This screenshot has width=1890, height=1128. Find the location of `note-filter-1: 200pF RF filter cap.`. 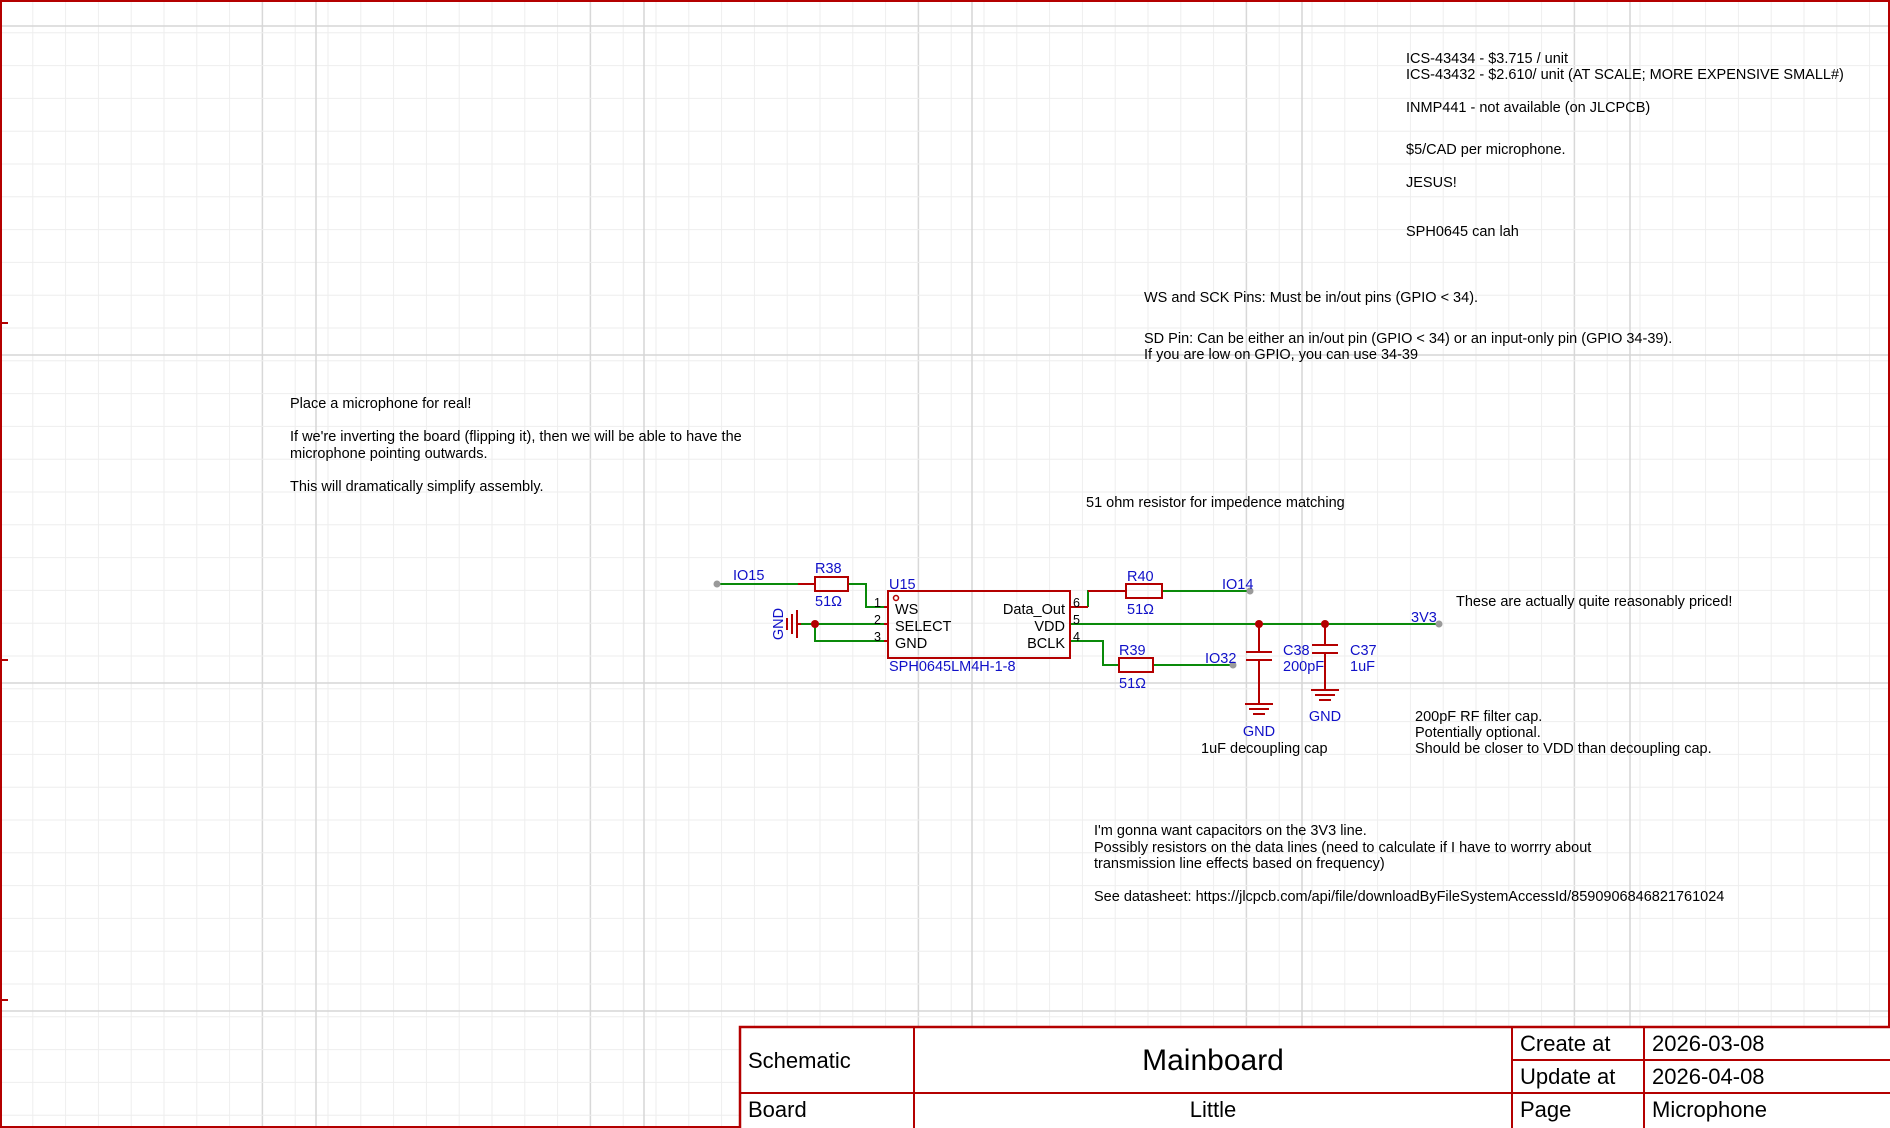

note-filter-1: 200pF RF filter cap. is located at coordinates (1478, 717).